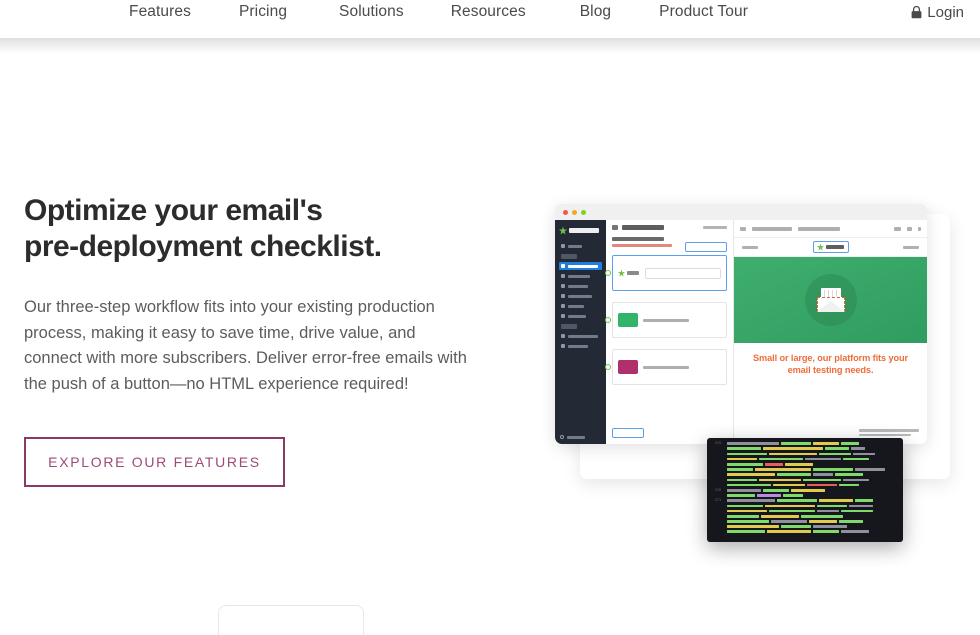 Image resolution: width=980 pixels, height=635 pixels. Describe the element at coordinates (717, 500) in the screenshot. I see `code-line-number: 271` at that location.